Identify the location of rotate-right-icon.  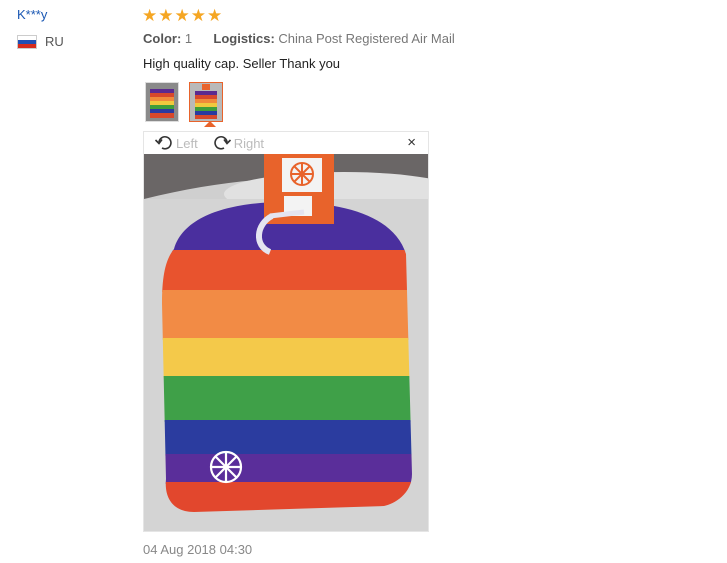
(222, 142).